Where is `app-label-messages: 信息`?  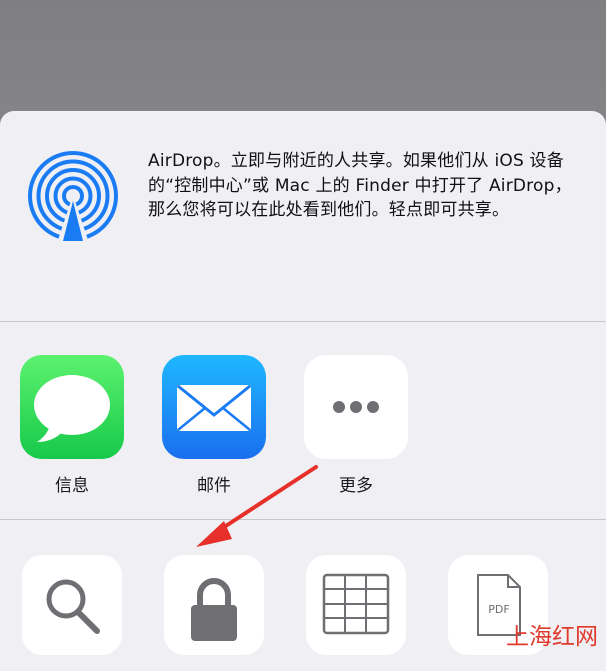
app-label-messages: 信息 is located at coordinates (72, 486).